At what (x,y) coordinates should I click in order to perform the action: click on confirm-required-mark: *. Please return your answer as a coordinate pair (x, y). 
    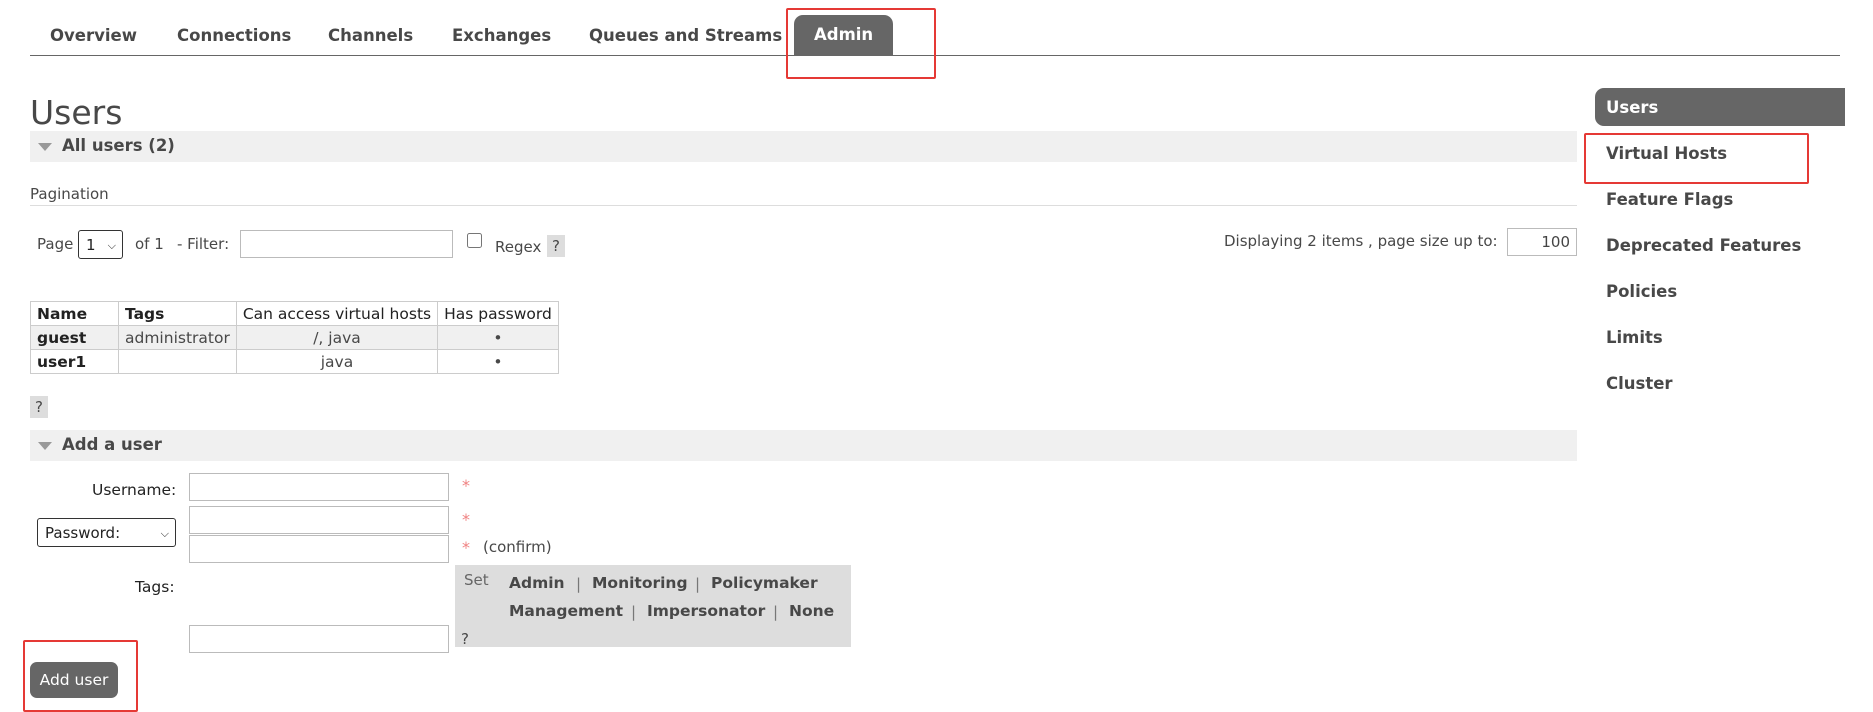
    Looking at the image, I should click on (466, 547).